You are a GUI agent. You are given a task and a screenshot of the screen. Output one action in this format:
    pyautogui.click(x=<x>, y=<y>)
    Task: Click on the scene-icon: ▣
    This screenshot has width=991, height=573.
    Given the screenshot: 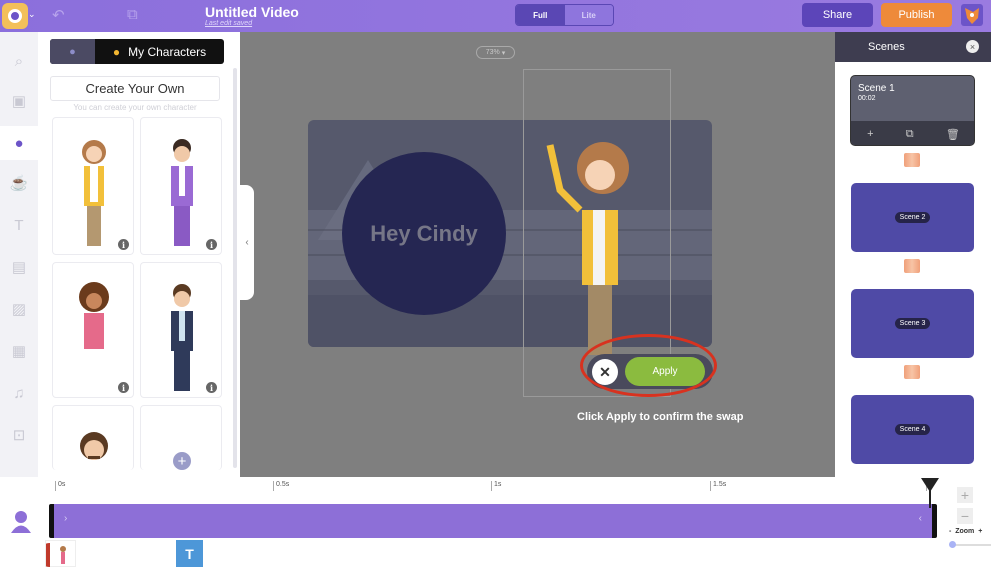 What is the action you would take?
    pyautogui.click(x=19, y=101)
    